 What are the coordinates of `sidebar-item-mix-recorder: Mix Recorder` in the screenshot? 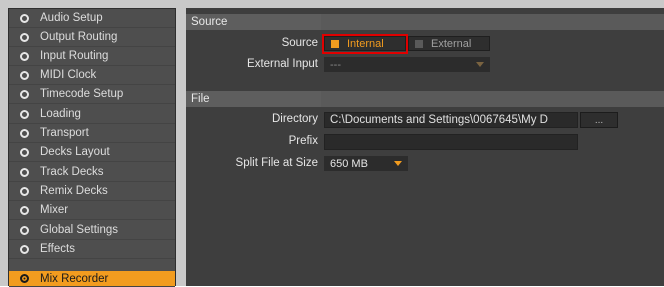 It's located at (92, 279).